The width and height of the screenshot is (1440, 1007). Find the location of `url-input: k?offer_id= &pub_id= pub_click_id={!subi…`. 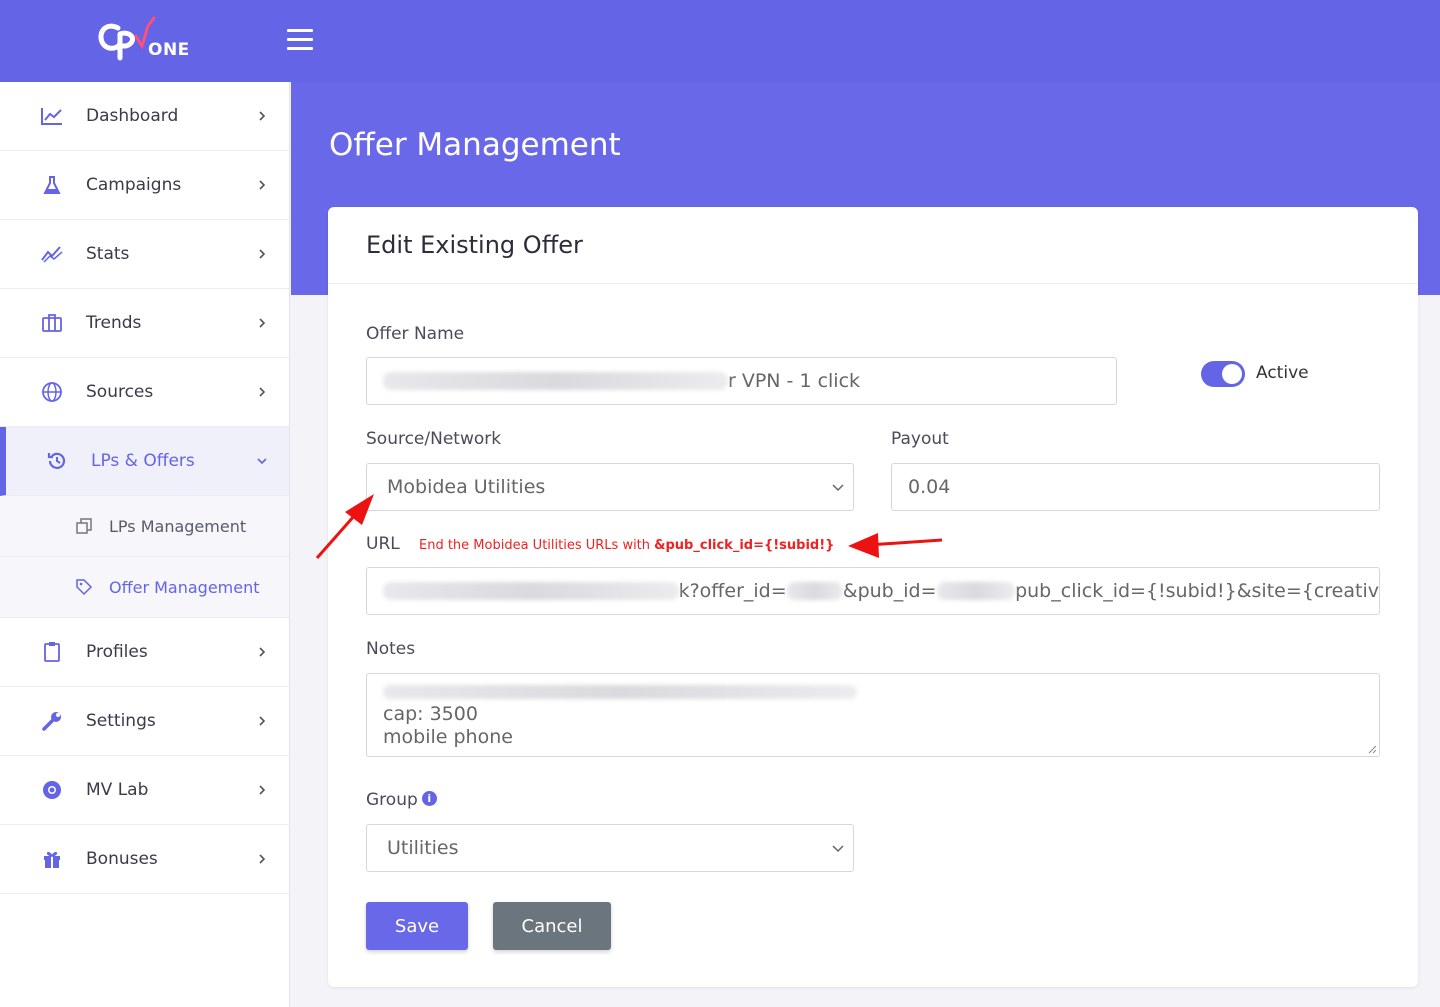

url-input: k?offer_id= &pub_id= pub_click_id={!subi… is located at coordinates (873, 591).